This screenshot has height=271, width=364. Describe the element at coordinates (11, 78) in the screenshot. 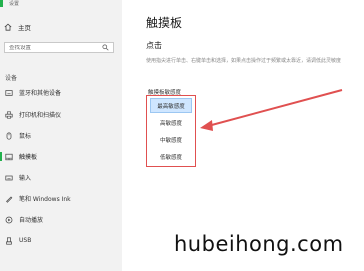

I see `section-label-devices: 设备` at that location.